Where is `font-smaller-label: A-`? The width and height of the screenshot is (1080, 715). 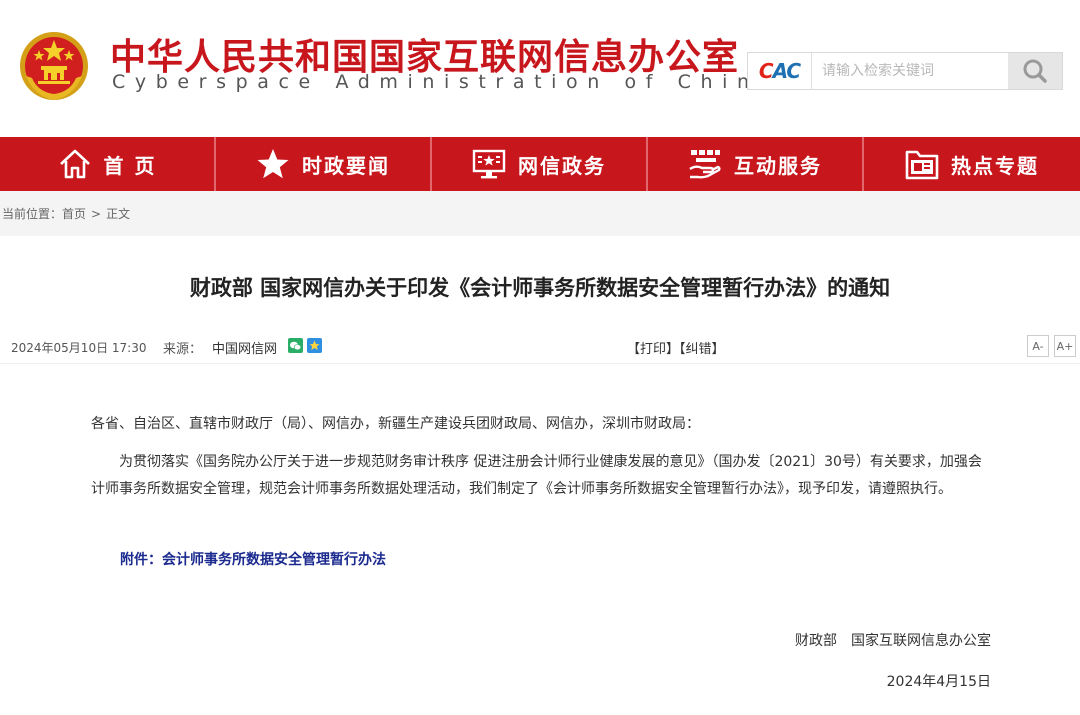
font-smaller-label: A- is located at coordinates (1038, 346).